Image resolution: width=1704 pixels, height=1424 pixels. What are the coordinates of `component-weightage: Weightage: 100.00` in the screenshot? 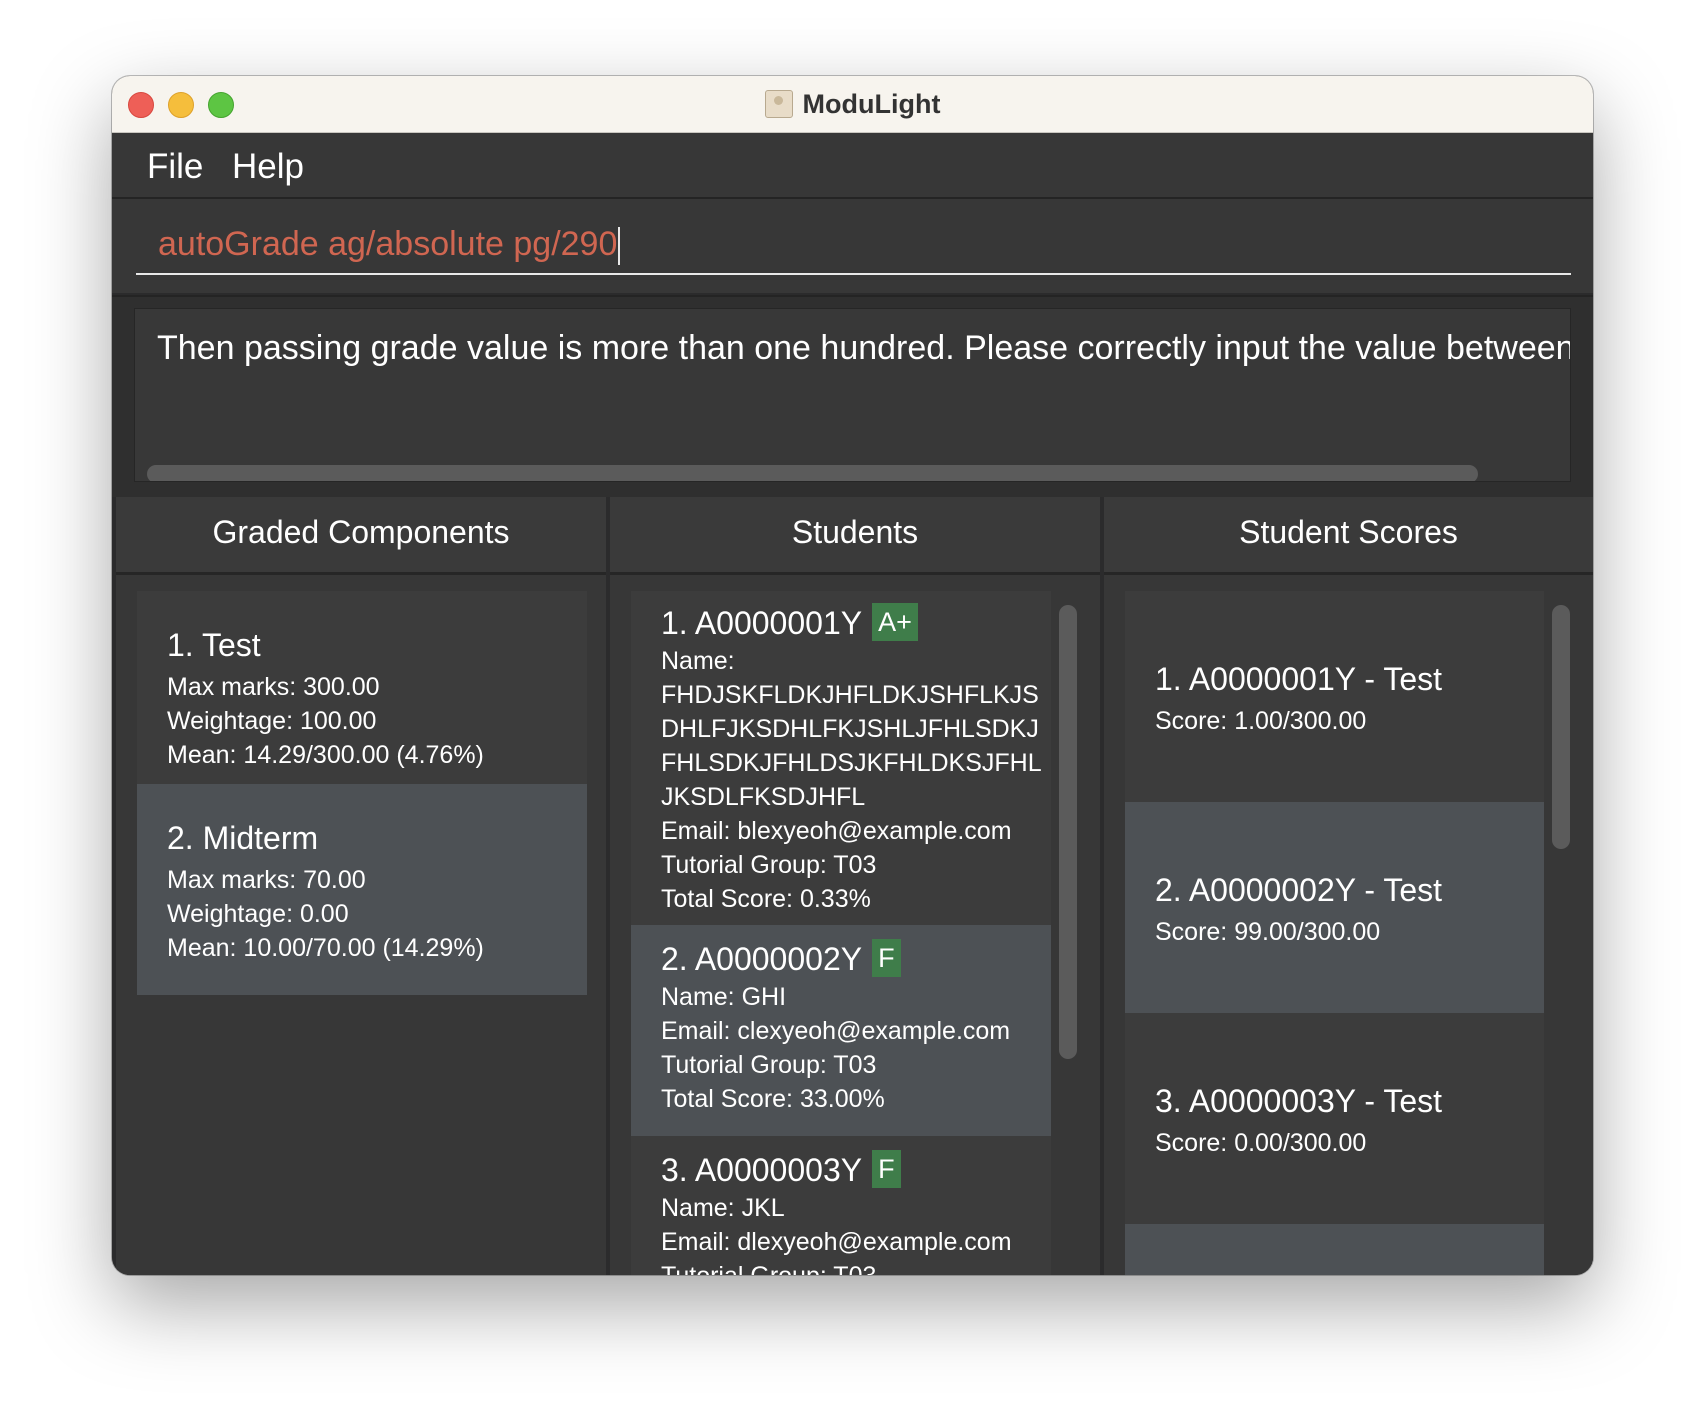 It's located at (272, 721).